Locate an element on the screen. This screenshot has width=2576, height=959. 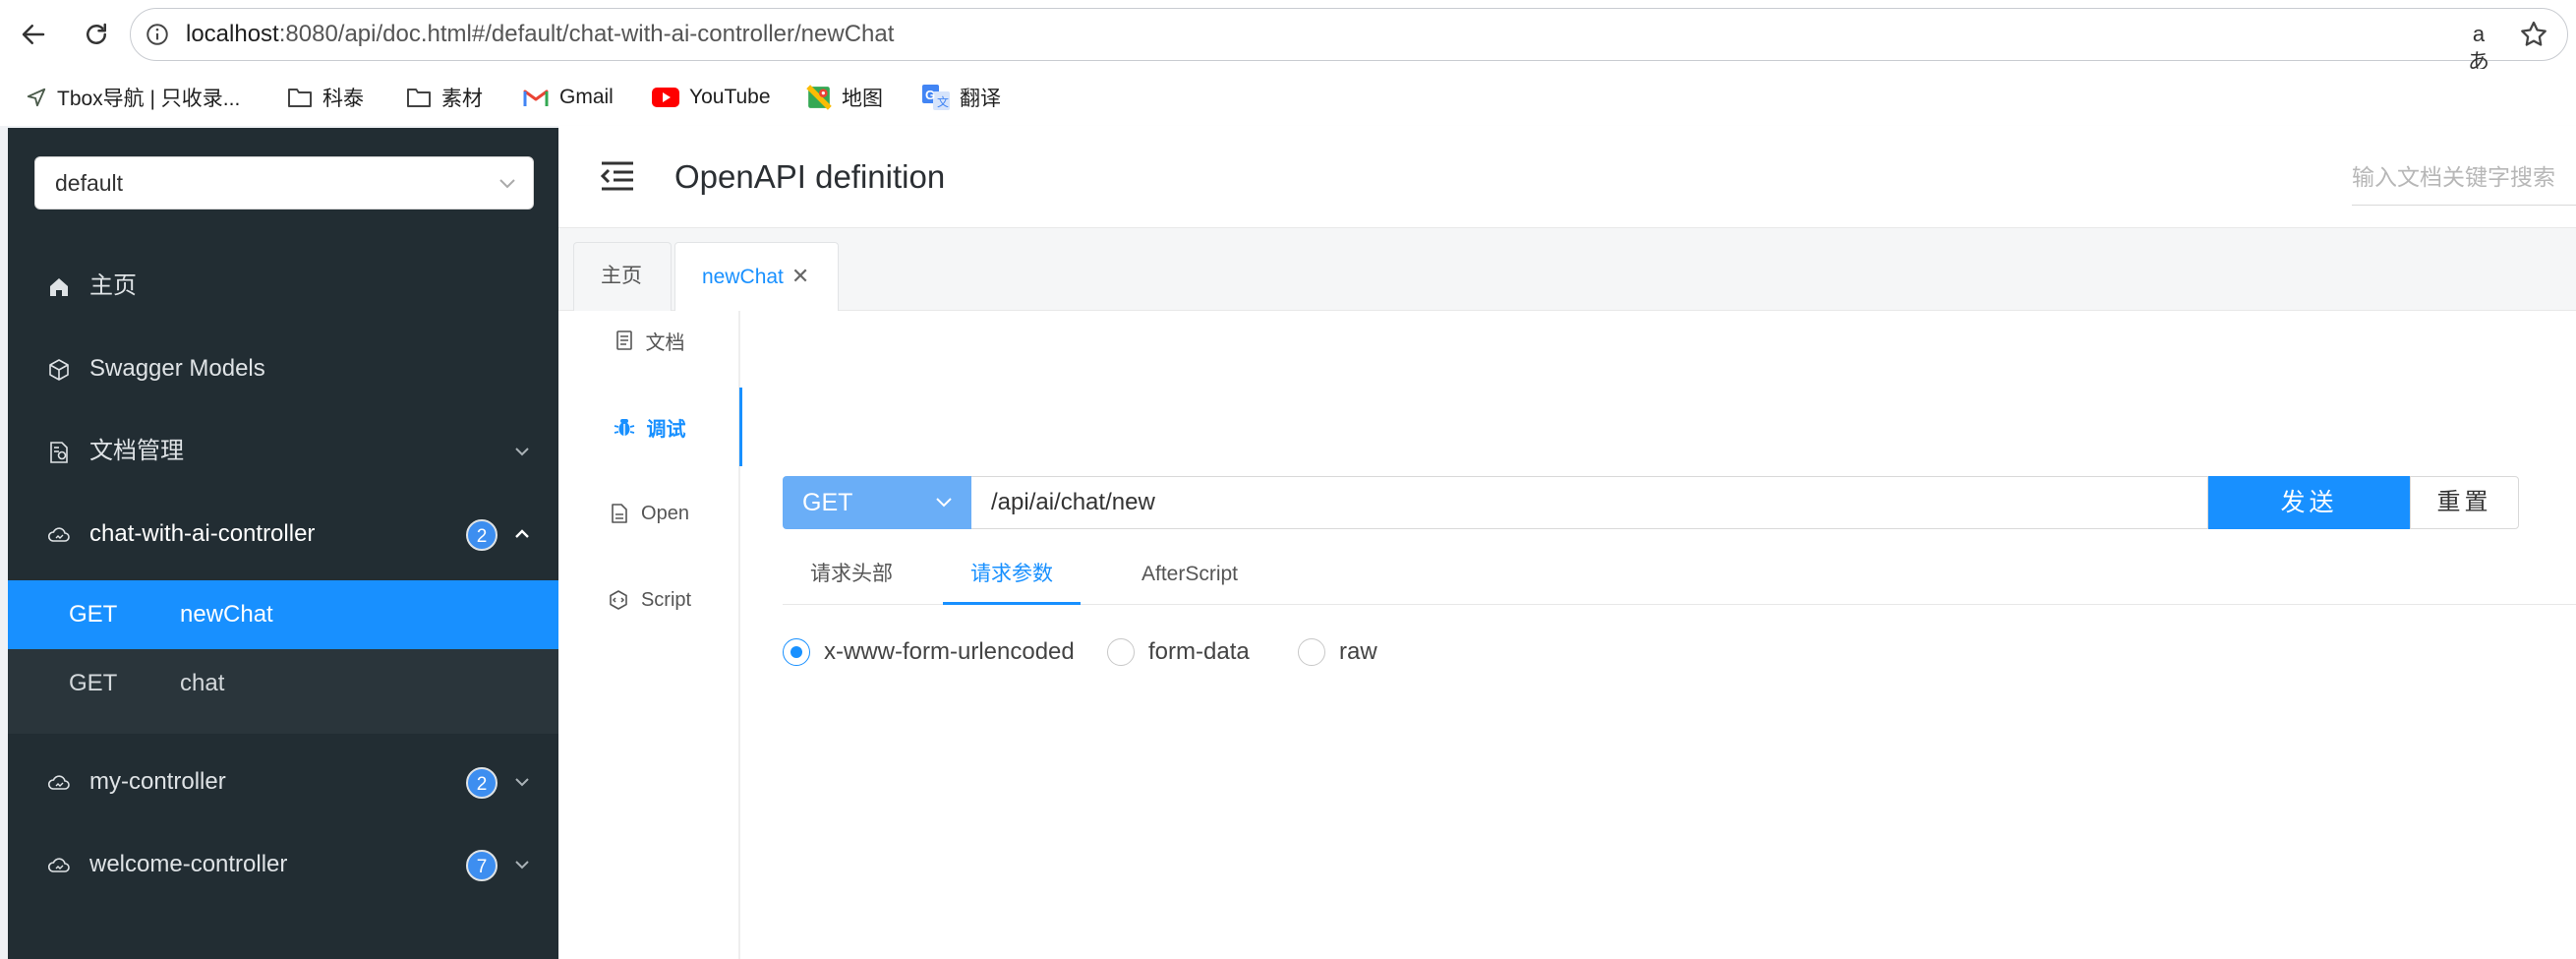
bookmark-folder-sucai: 素材 is located at coordinates (444, 97).